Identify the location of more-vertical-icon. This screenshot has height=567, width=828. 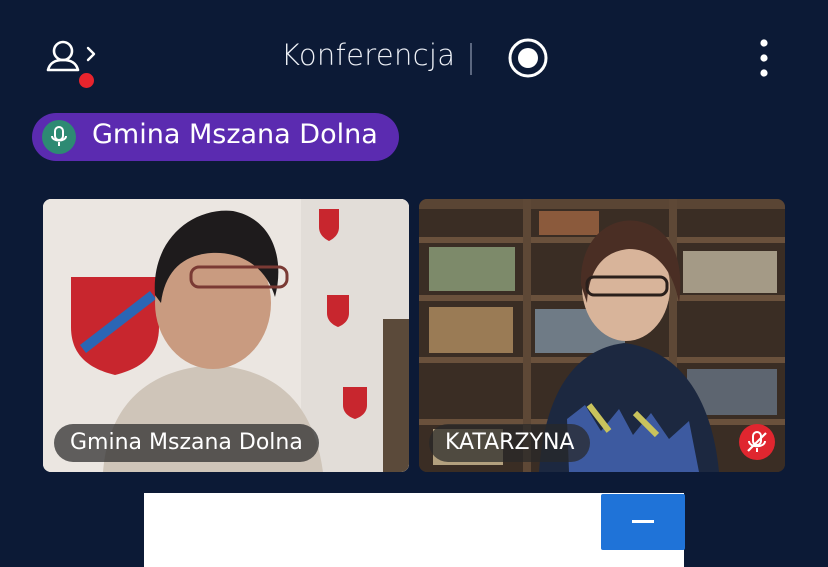
(764, 58).